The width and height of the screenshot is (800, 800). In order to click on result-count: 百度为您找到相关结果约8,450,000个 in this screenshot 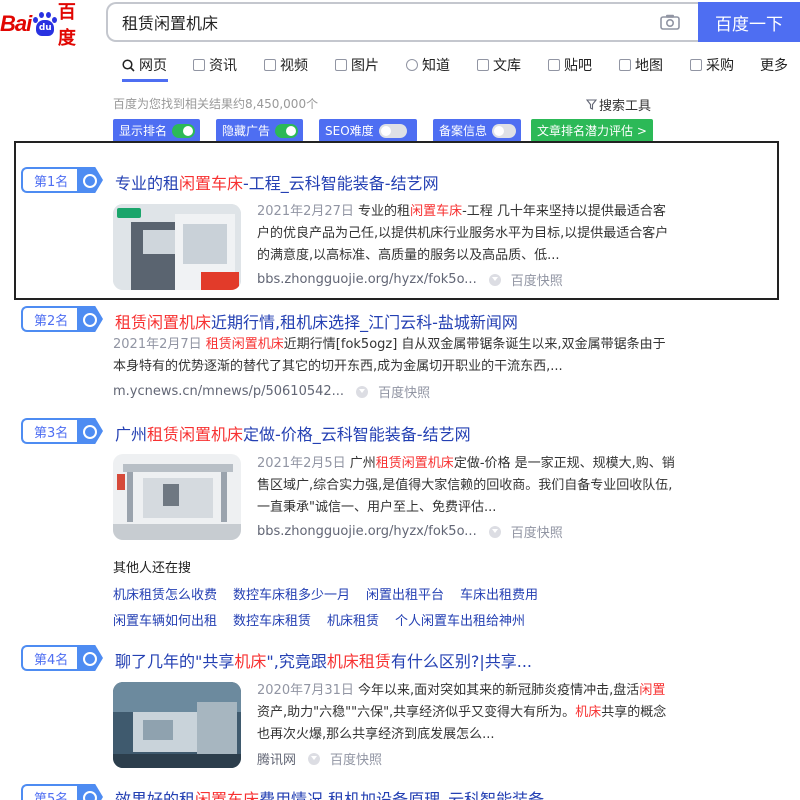, I will do `click(216, 104)`.